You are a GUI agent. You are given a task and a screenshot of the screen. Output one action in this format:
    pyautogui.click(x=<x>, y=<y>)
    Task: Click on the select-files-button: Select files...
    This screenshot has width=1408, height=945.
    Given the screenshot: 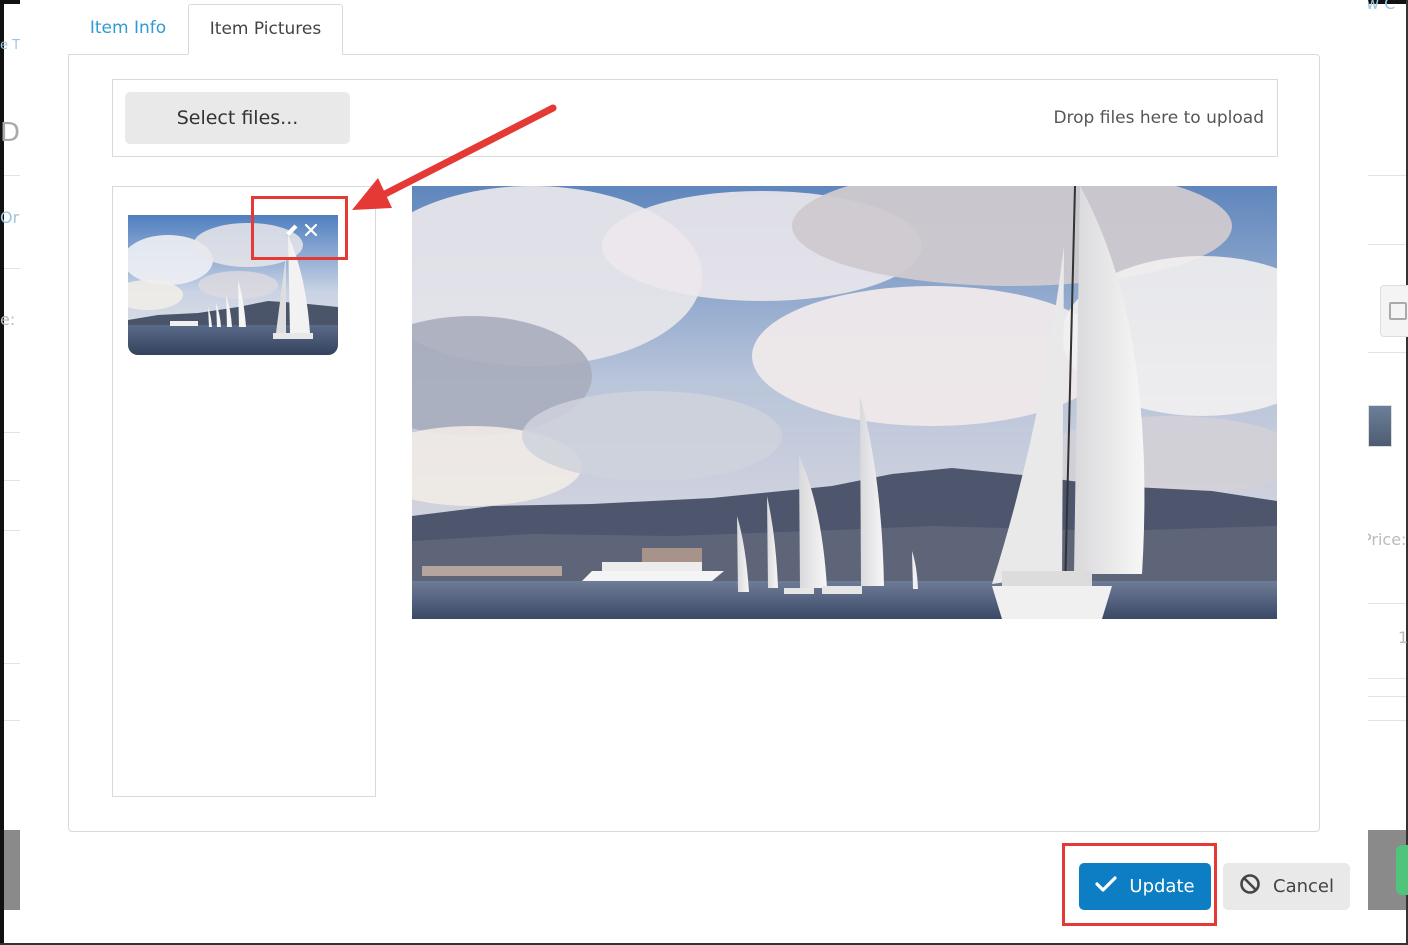 What is the action you would take?
    pyautogui.click(x=237, y=118)
    